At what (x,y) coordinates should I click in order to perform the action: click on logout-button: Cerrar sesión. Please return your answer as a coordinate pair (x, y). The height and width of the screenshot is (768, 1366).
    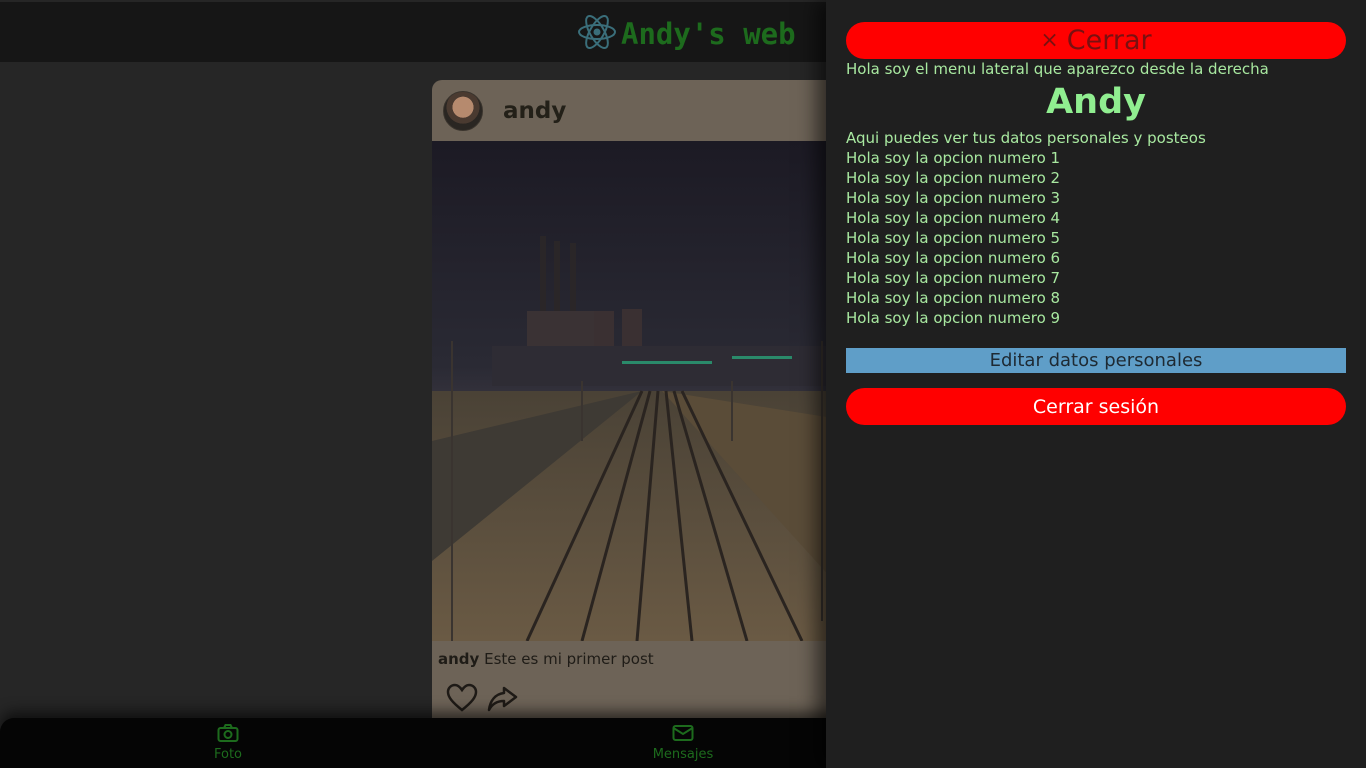
    Looking at the image, I should click on (1096, 406).